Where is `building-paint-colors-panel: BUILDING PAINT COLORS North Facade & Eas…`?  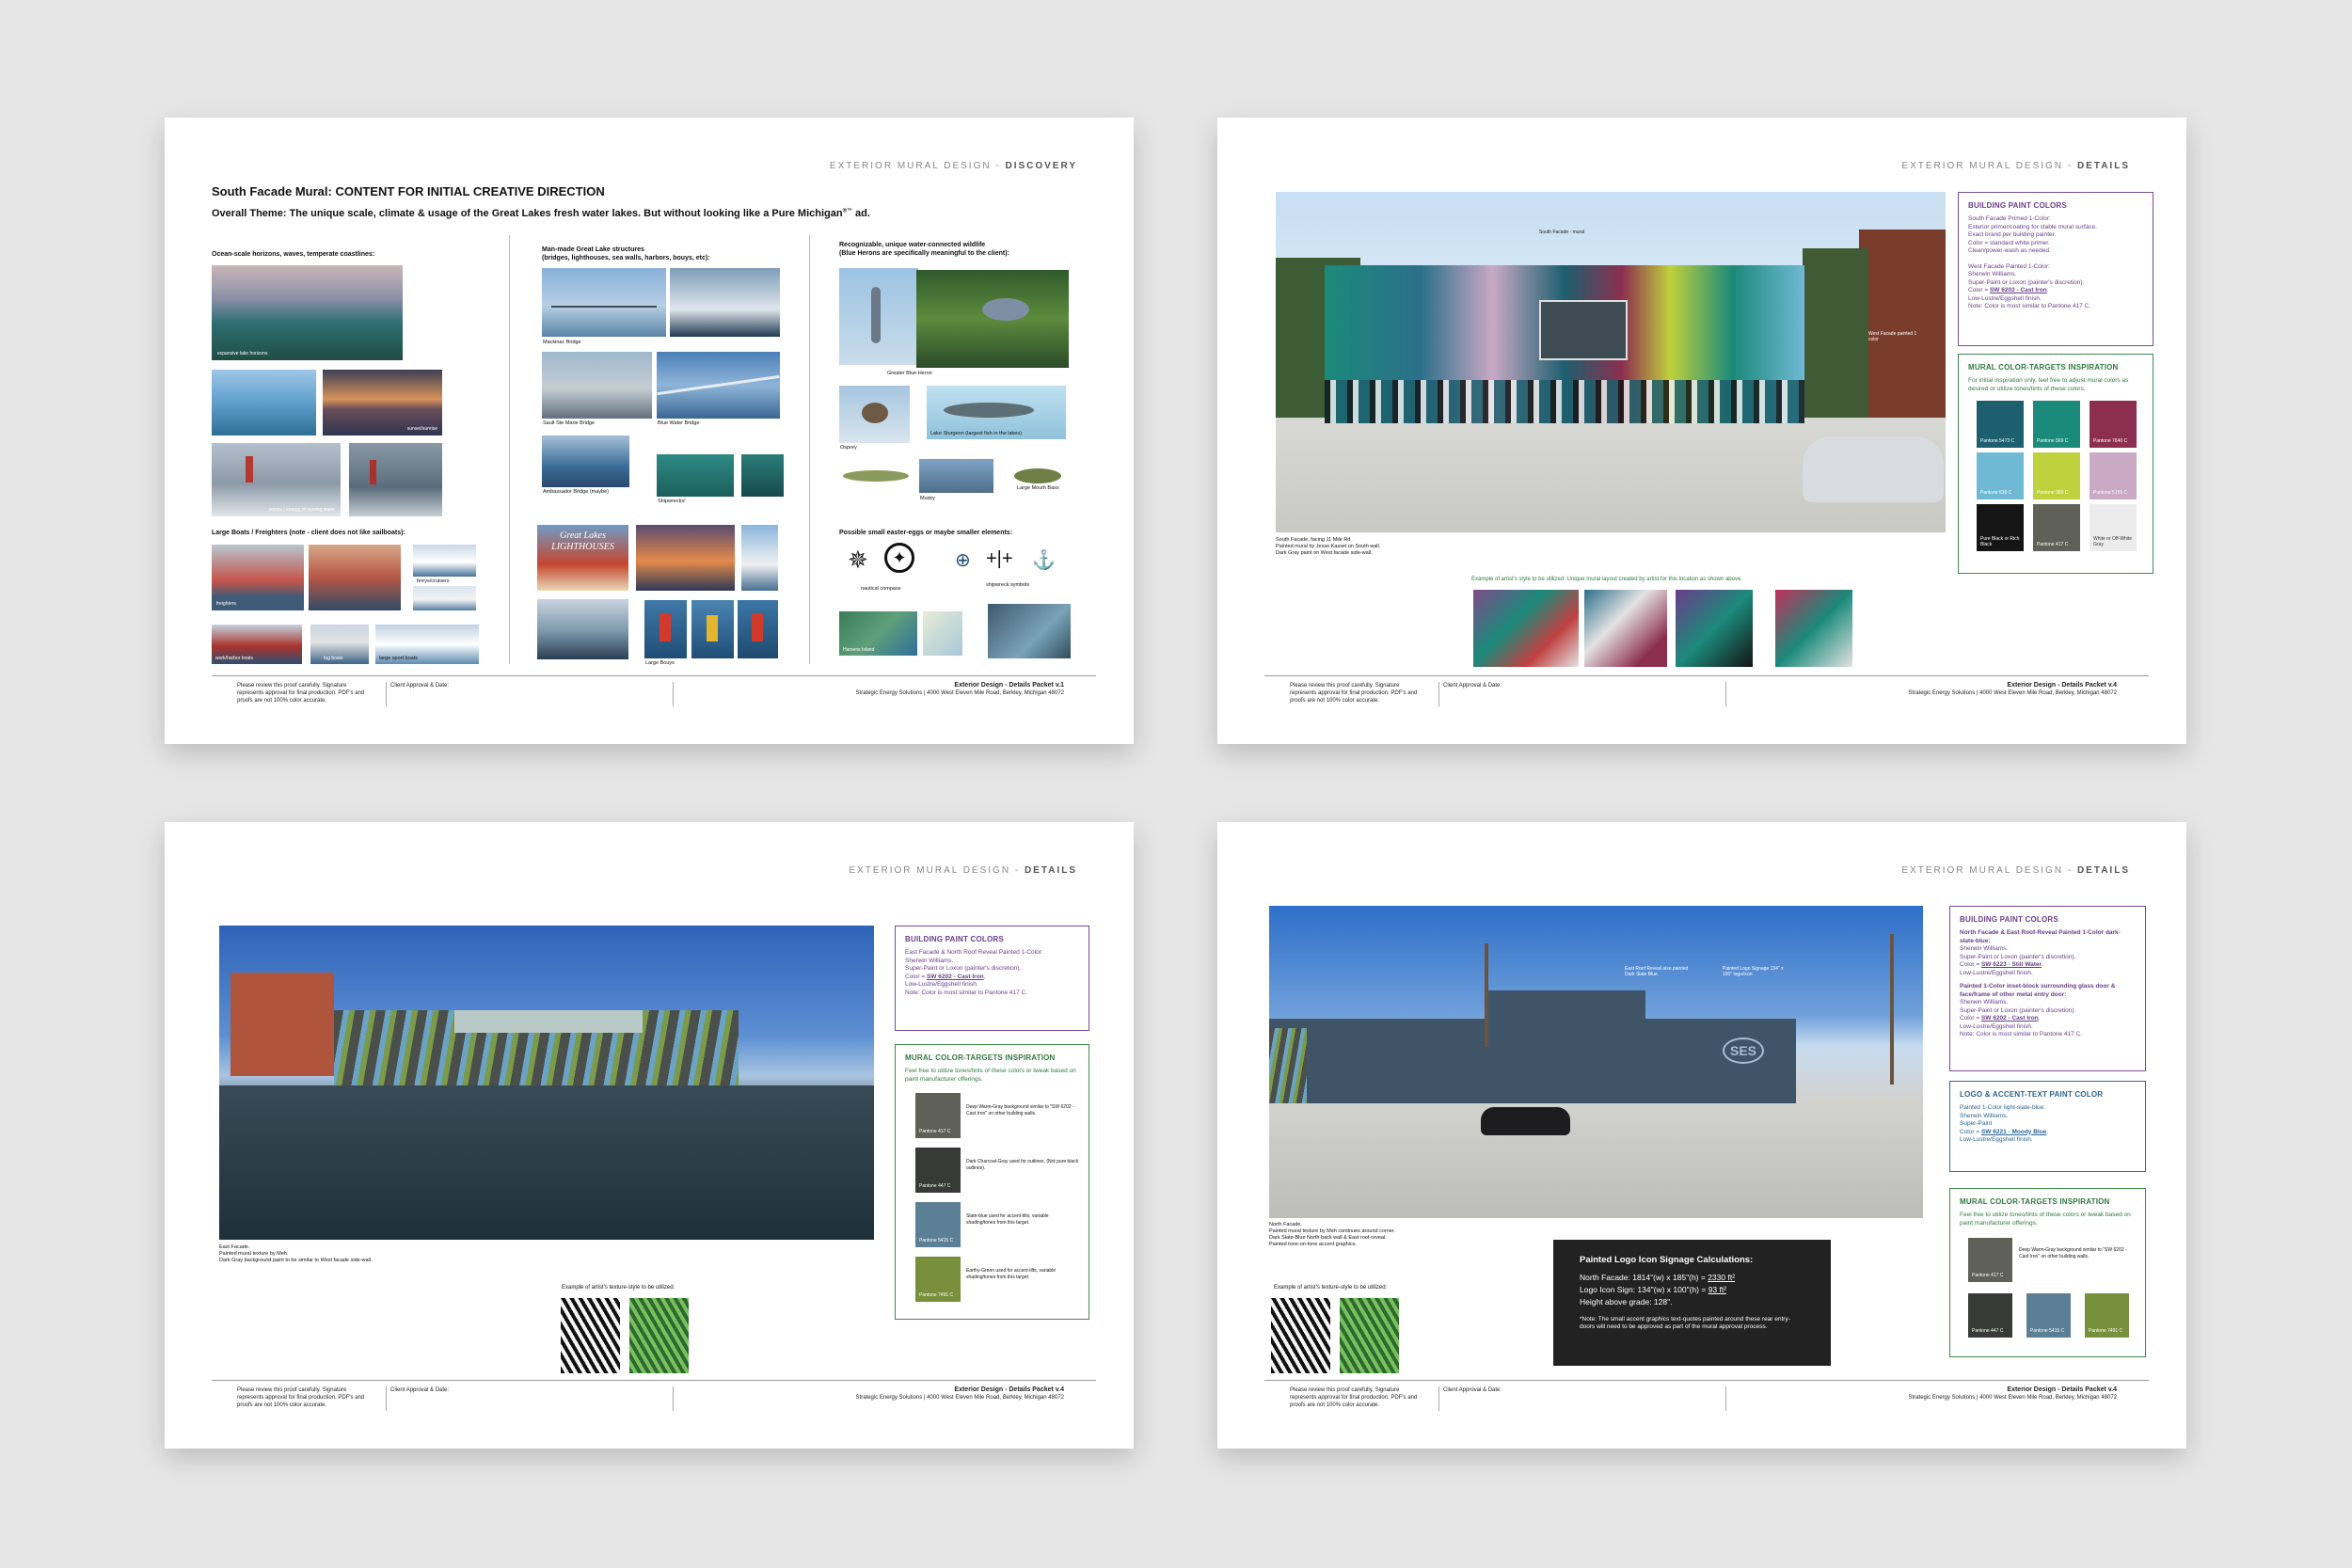
building-paint-colors-panel: BUILDING PAINT COLORS North Facade & Eas… is located at coordinates (2047, 989).